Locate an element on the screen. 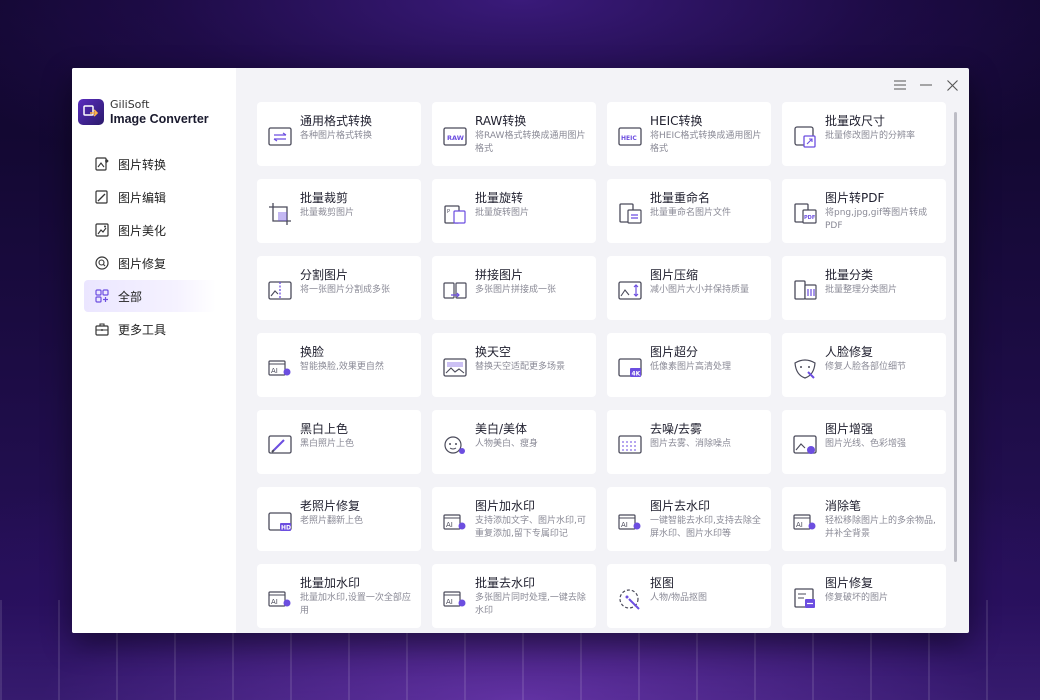  tool-card-split: 分割图片将一张图片分割成多张 is located at coordinates (339, 288).